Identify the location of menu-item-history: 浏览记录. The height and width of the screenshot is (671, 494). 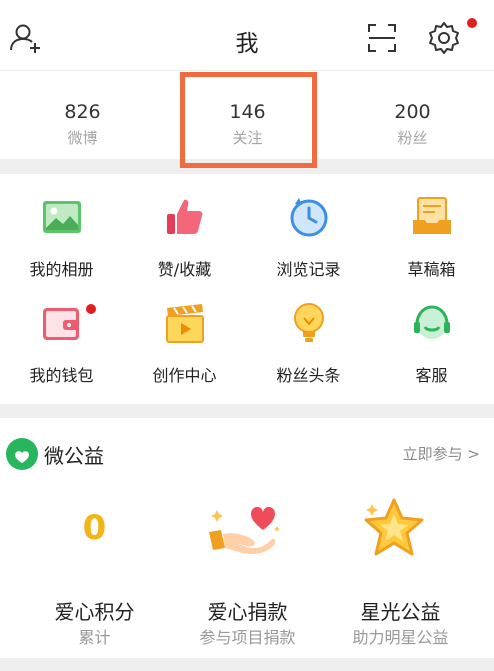
(308, 226).